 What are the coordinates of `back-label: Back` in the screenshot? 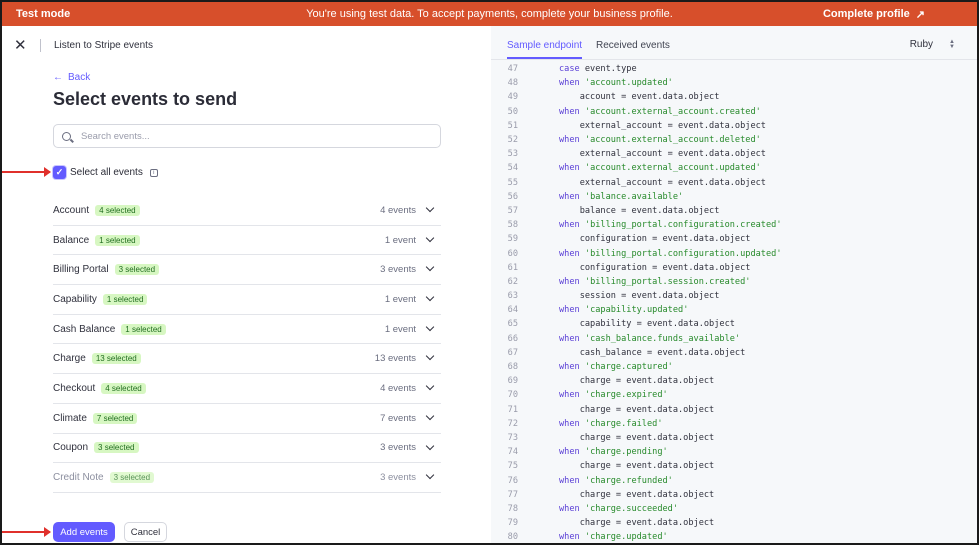 It's located at (79, 77).